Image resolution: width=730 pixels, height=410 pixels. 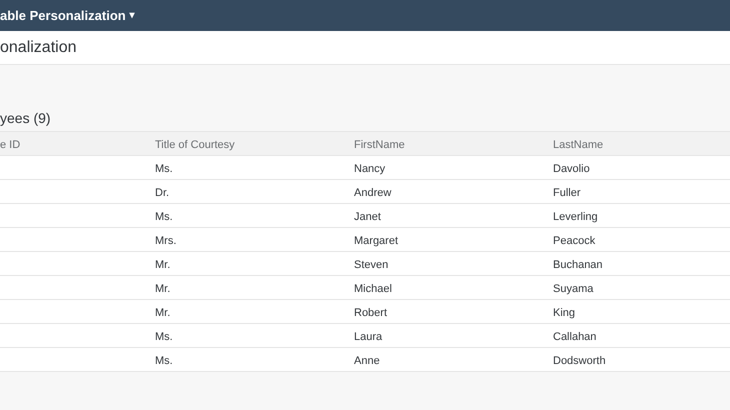 What do you see at coordinates (574, 240) in the screenshot?
I see `table-cell: Peacock` at bounding box center [574, 240].